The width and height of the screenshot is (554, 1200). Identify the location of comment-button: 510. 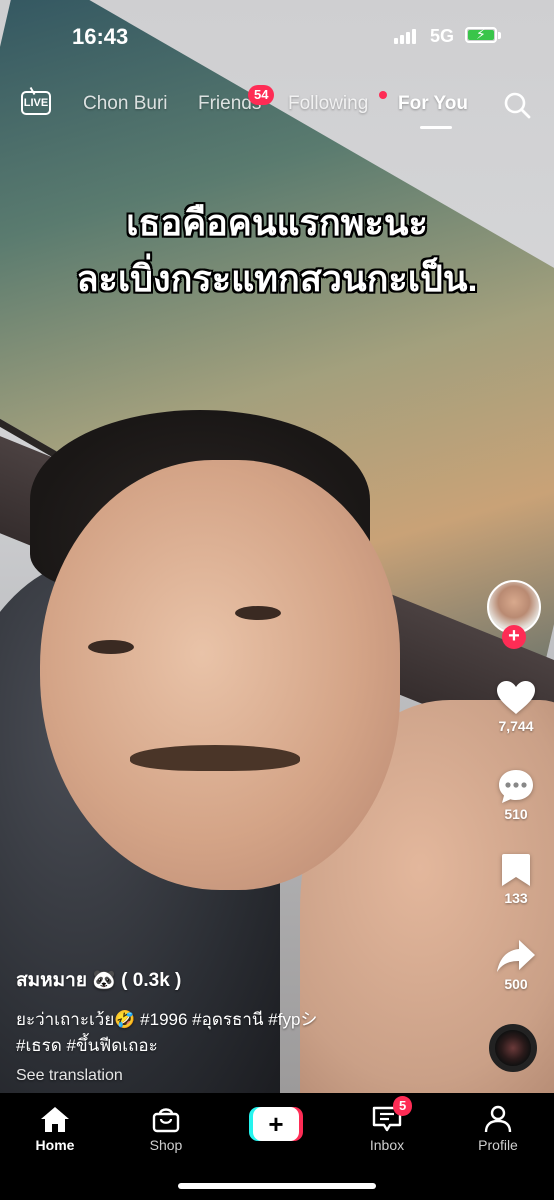
(516, 795).